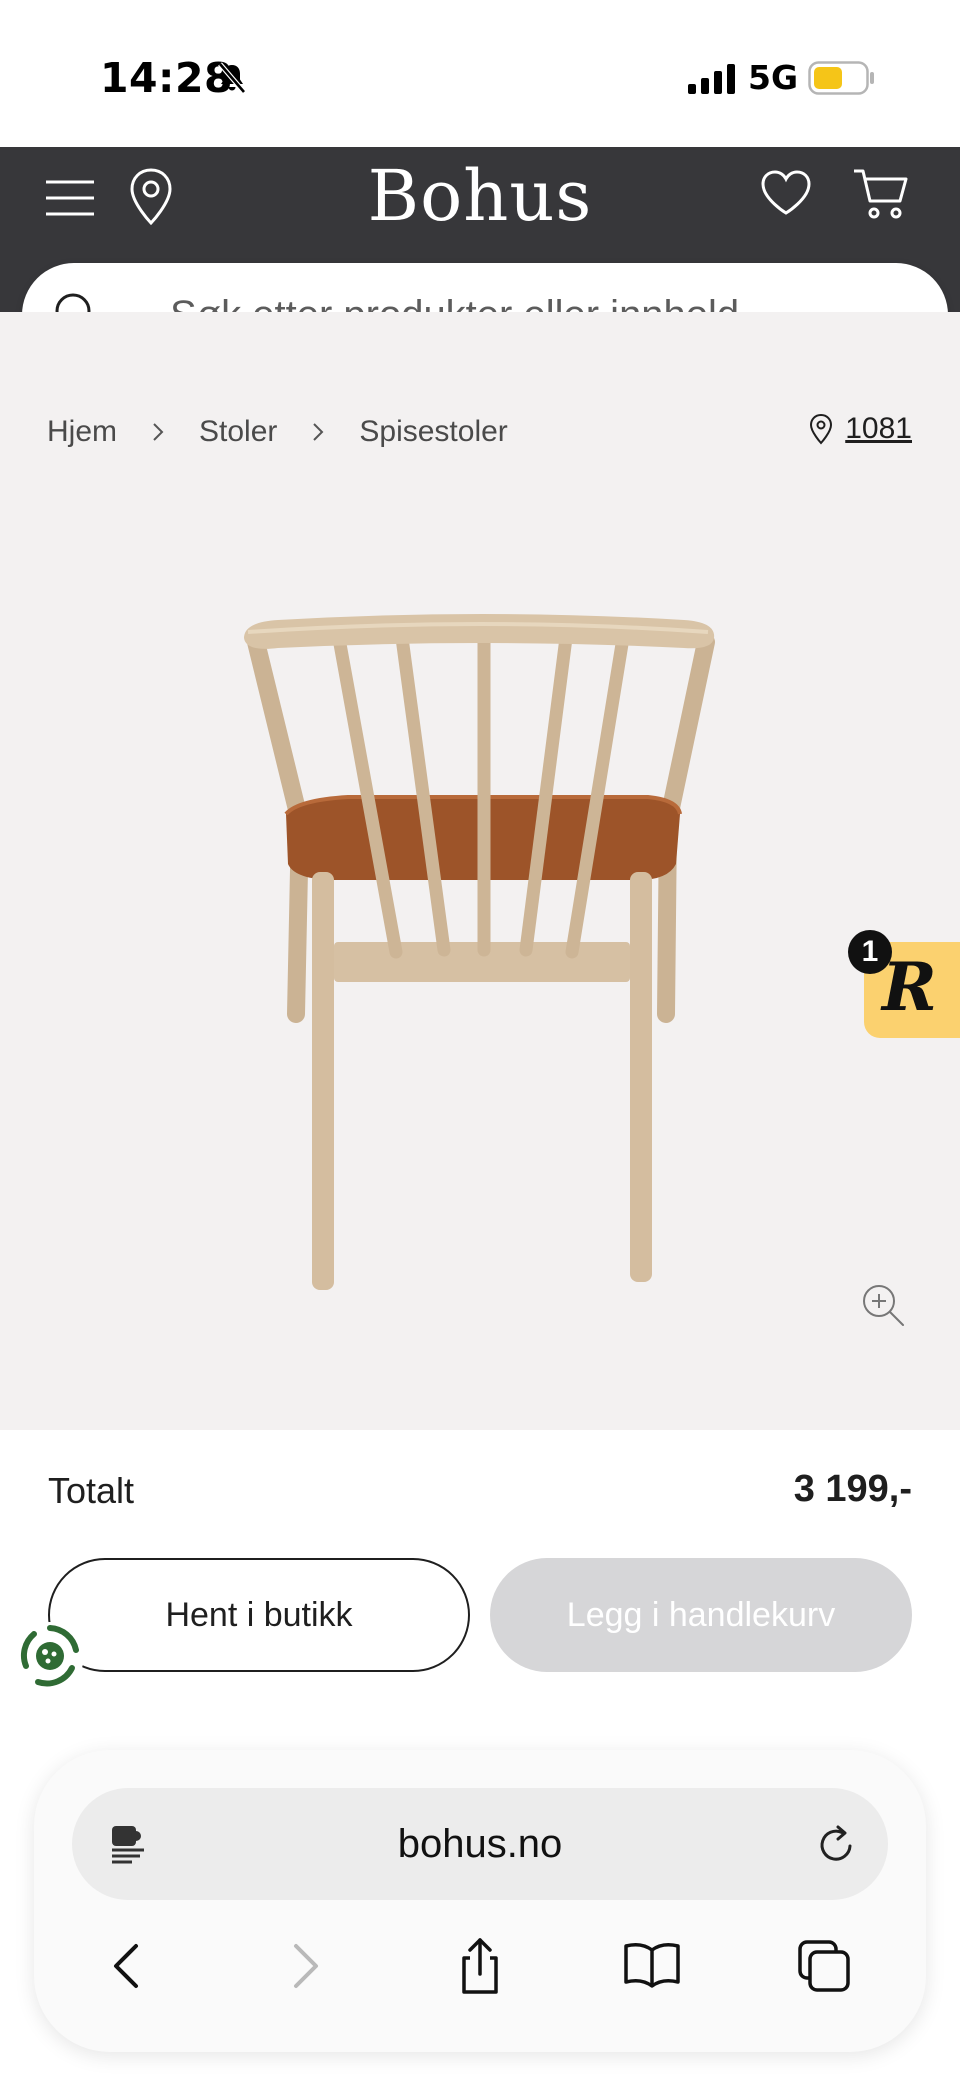  I want to click on brand-logo: Bohus, so click(480, 196).